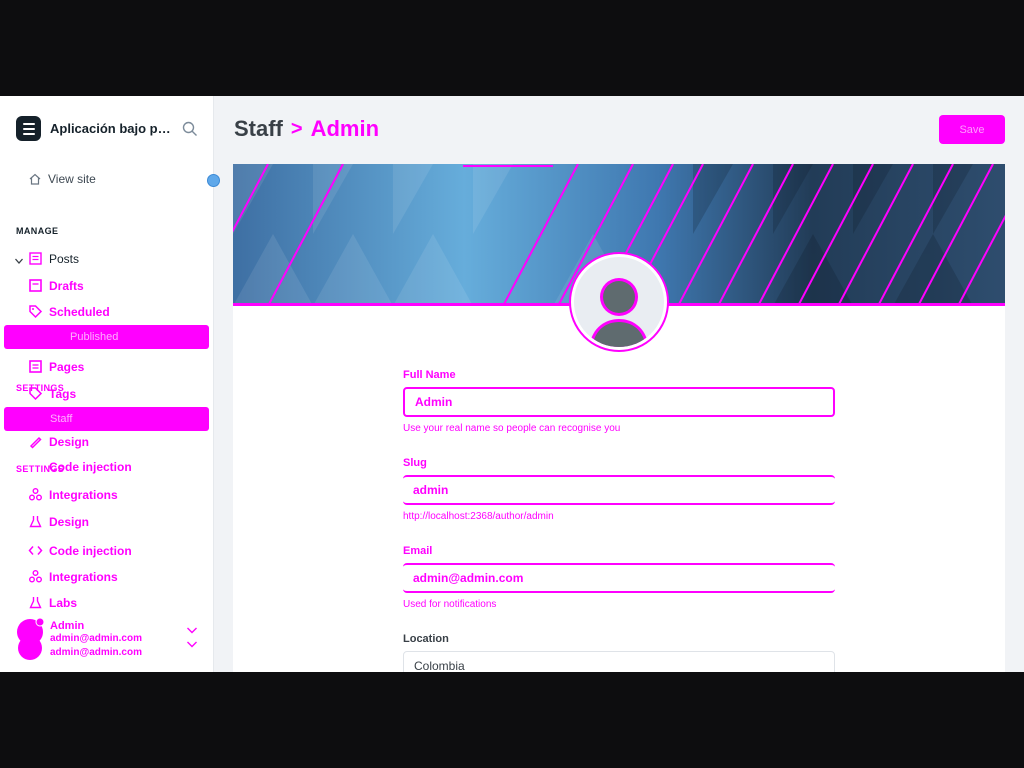 This screenshot has height=768, width=1024. Describe the element at coordinates (450, 604) in the screenshot. I see `email-help: Used for notifications` at that location.